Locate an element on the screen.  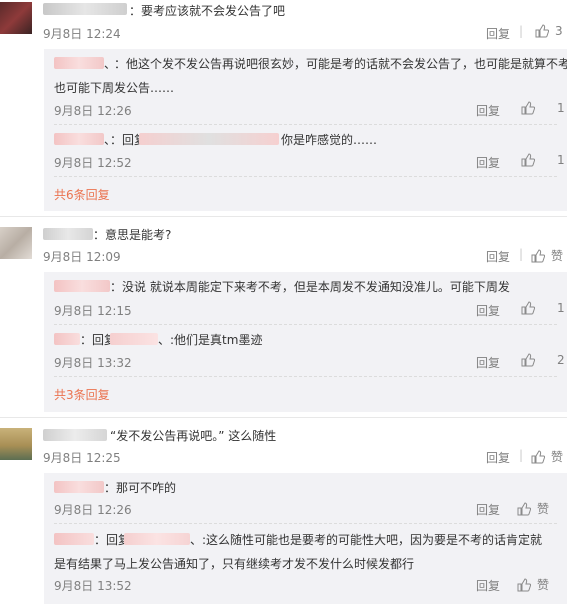
reply-text: ：那可不咋的 is located at coordinates (140, 488).